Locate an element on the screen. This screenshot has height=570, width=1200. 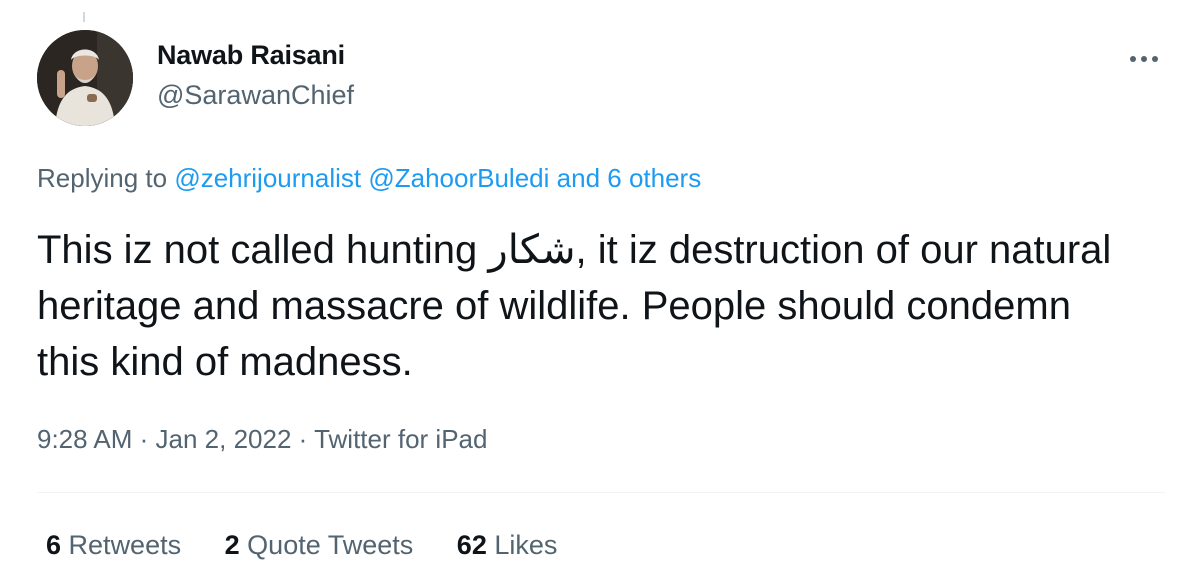
thread-connector-line is located at coordinates (84, 17).